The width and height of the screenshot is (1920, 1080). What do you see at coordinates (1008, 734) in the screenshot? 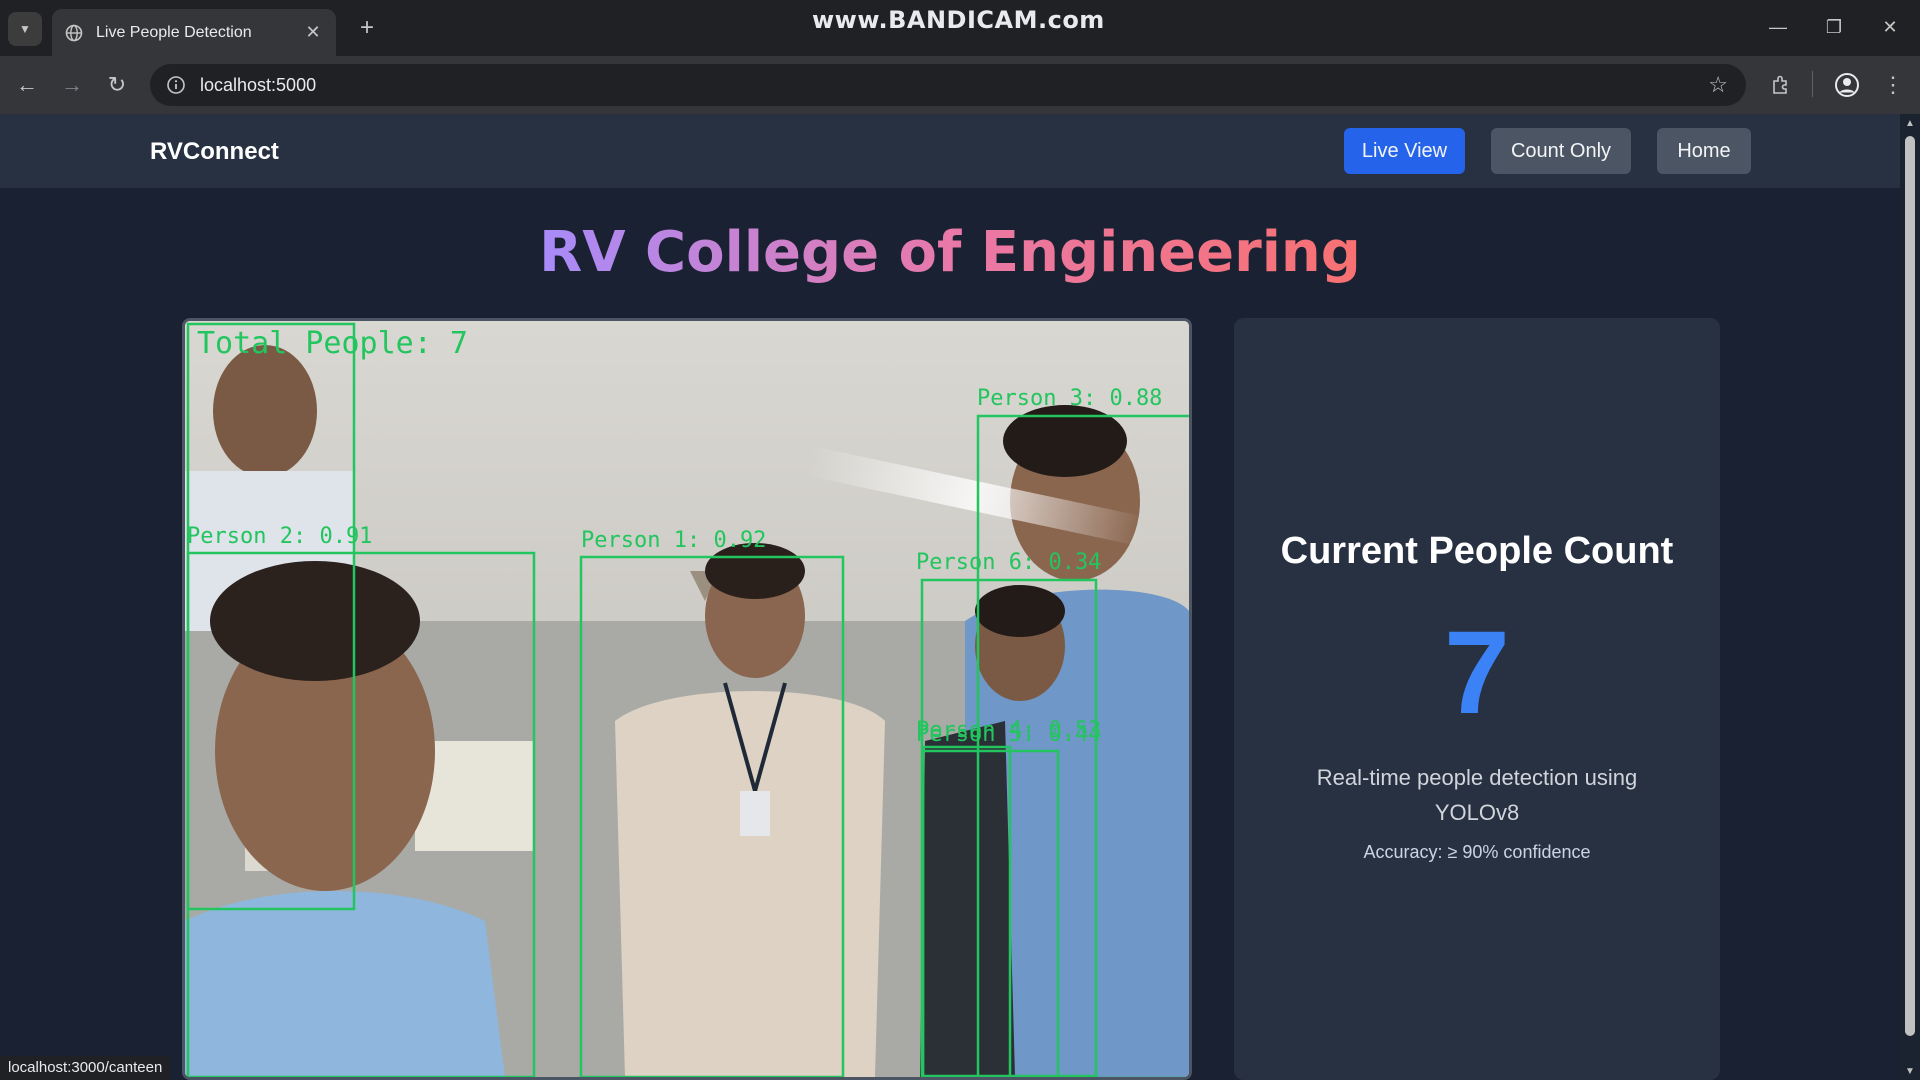
I see `detection-label-person-5: Person 5: 0.44` at bounding box center [1008, 734].